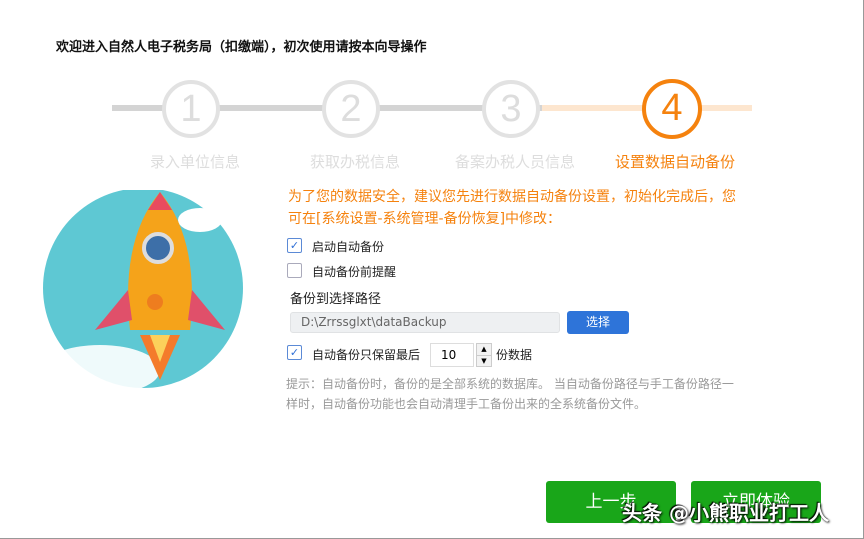 The width and height of the screenshot is (864, 539). I want to click on keep-count-stepper: ▲ ▼, so click(484, 355).